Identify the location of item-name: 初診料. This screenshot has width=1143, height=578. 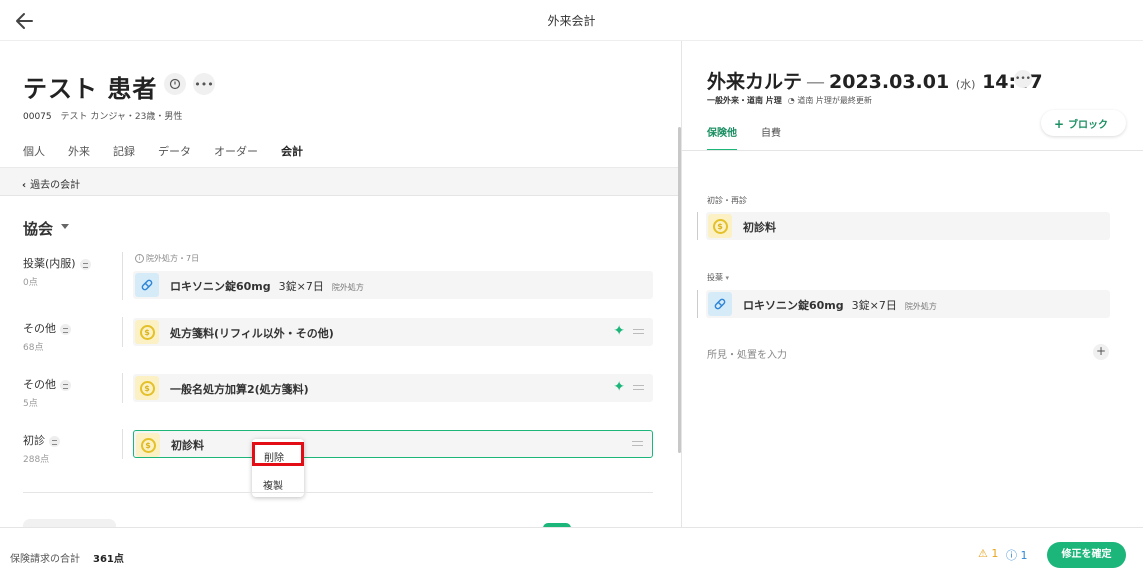
(187, 445).